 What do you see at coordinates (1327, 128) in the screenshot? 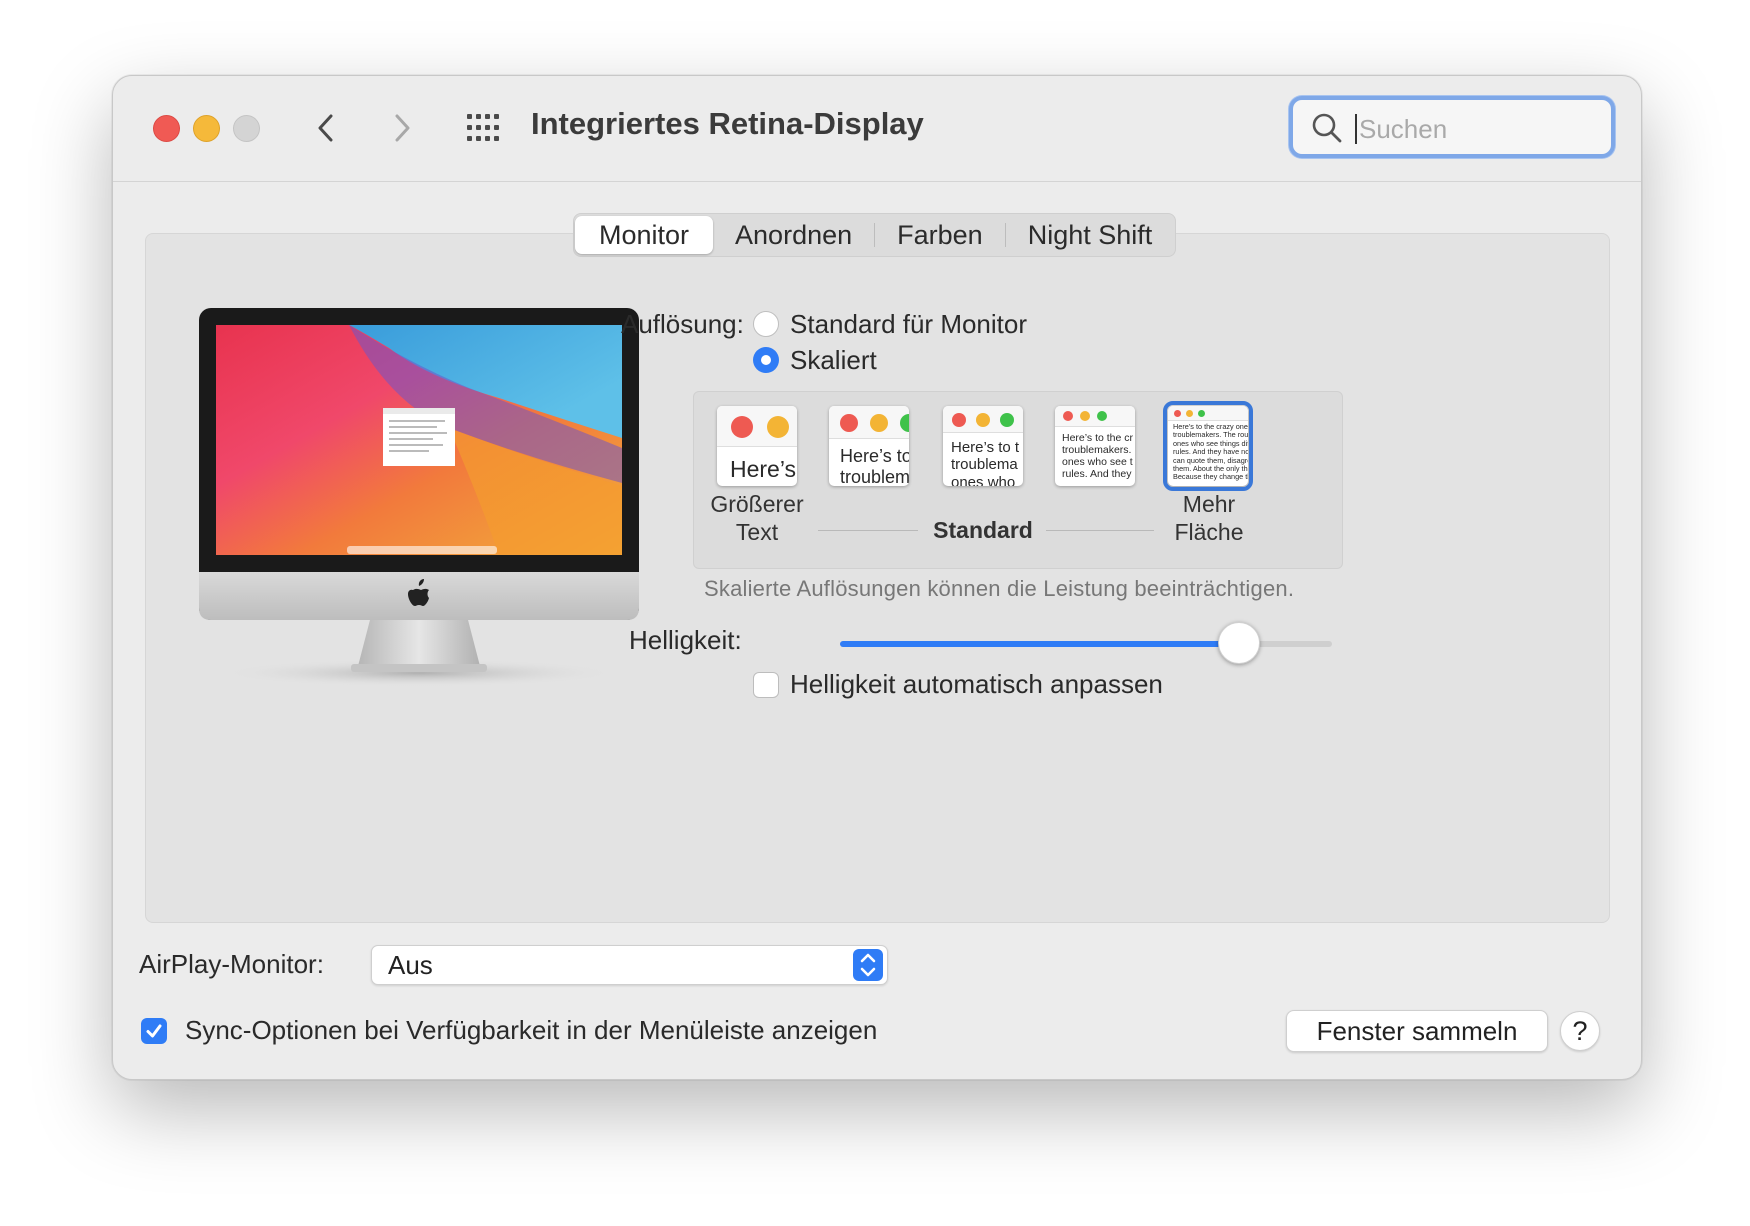
I see `search-icon` at bounding box center [1327, 128].